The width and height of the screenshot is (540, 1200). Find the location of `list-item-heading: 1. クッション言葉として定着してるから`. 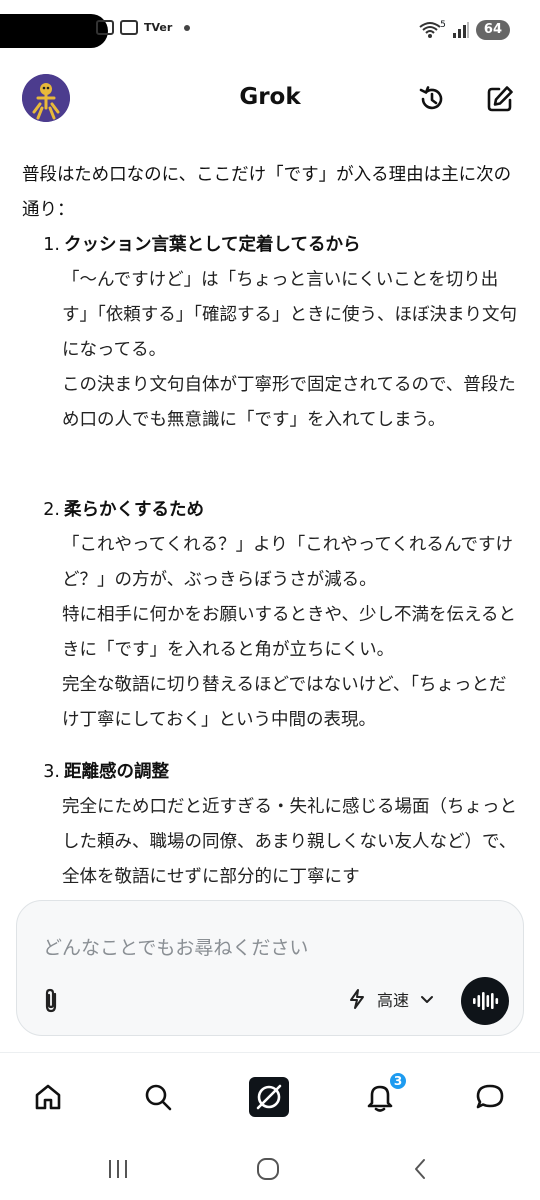

list-item-heading: 1. クッション言葉として定着してるから is located at coordinates (272, 245).